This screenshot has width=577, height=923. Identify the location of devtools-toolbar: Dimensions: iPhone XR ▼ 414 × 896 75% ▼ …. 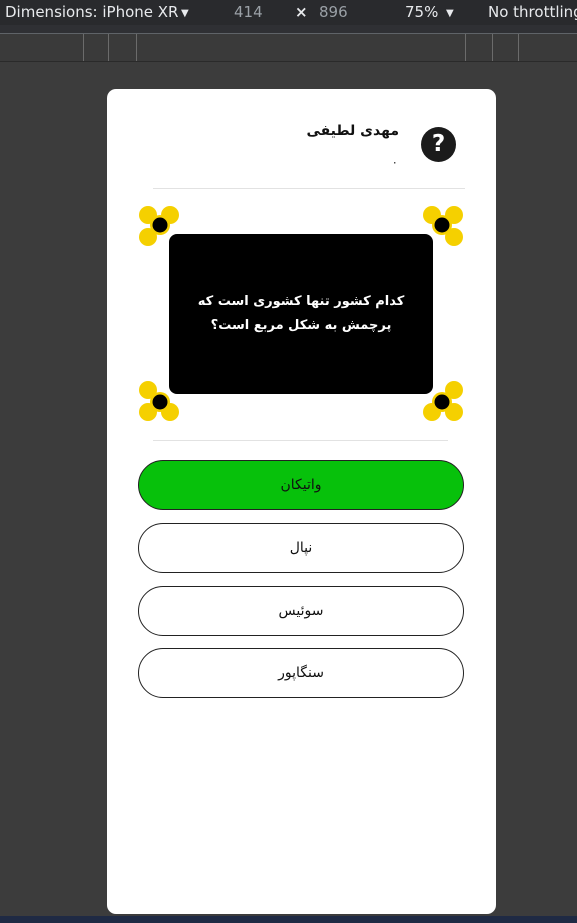
(288, 12).